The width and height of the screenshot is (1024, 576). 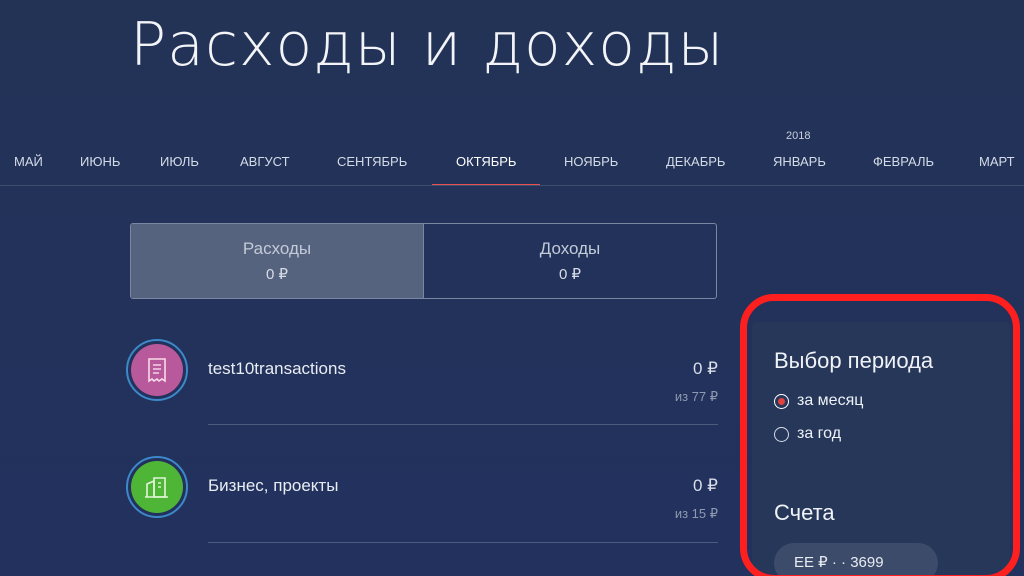 What do you see at coordinates (277, 368) in the screenshot?
I see `category-name: test10transactions` at bounding box center [277, 368].